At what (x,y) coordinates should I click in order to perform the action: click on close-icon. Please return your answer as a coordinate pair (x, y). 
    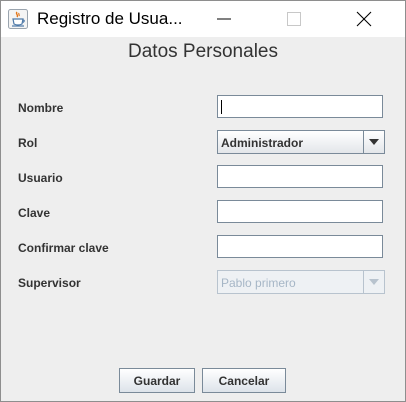
    Looking at the image, I should click on (364, 19).